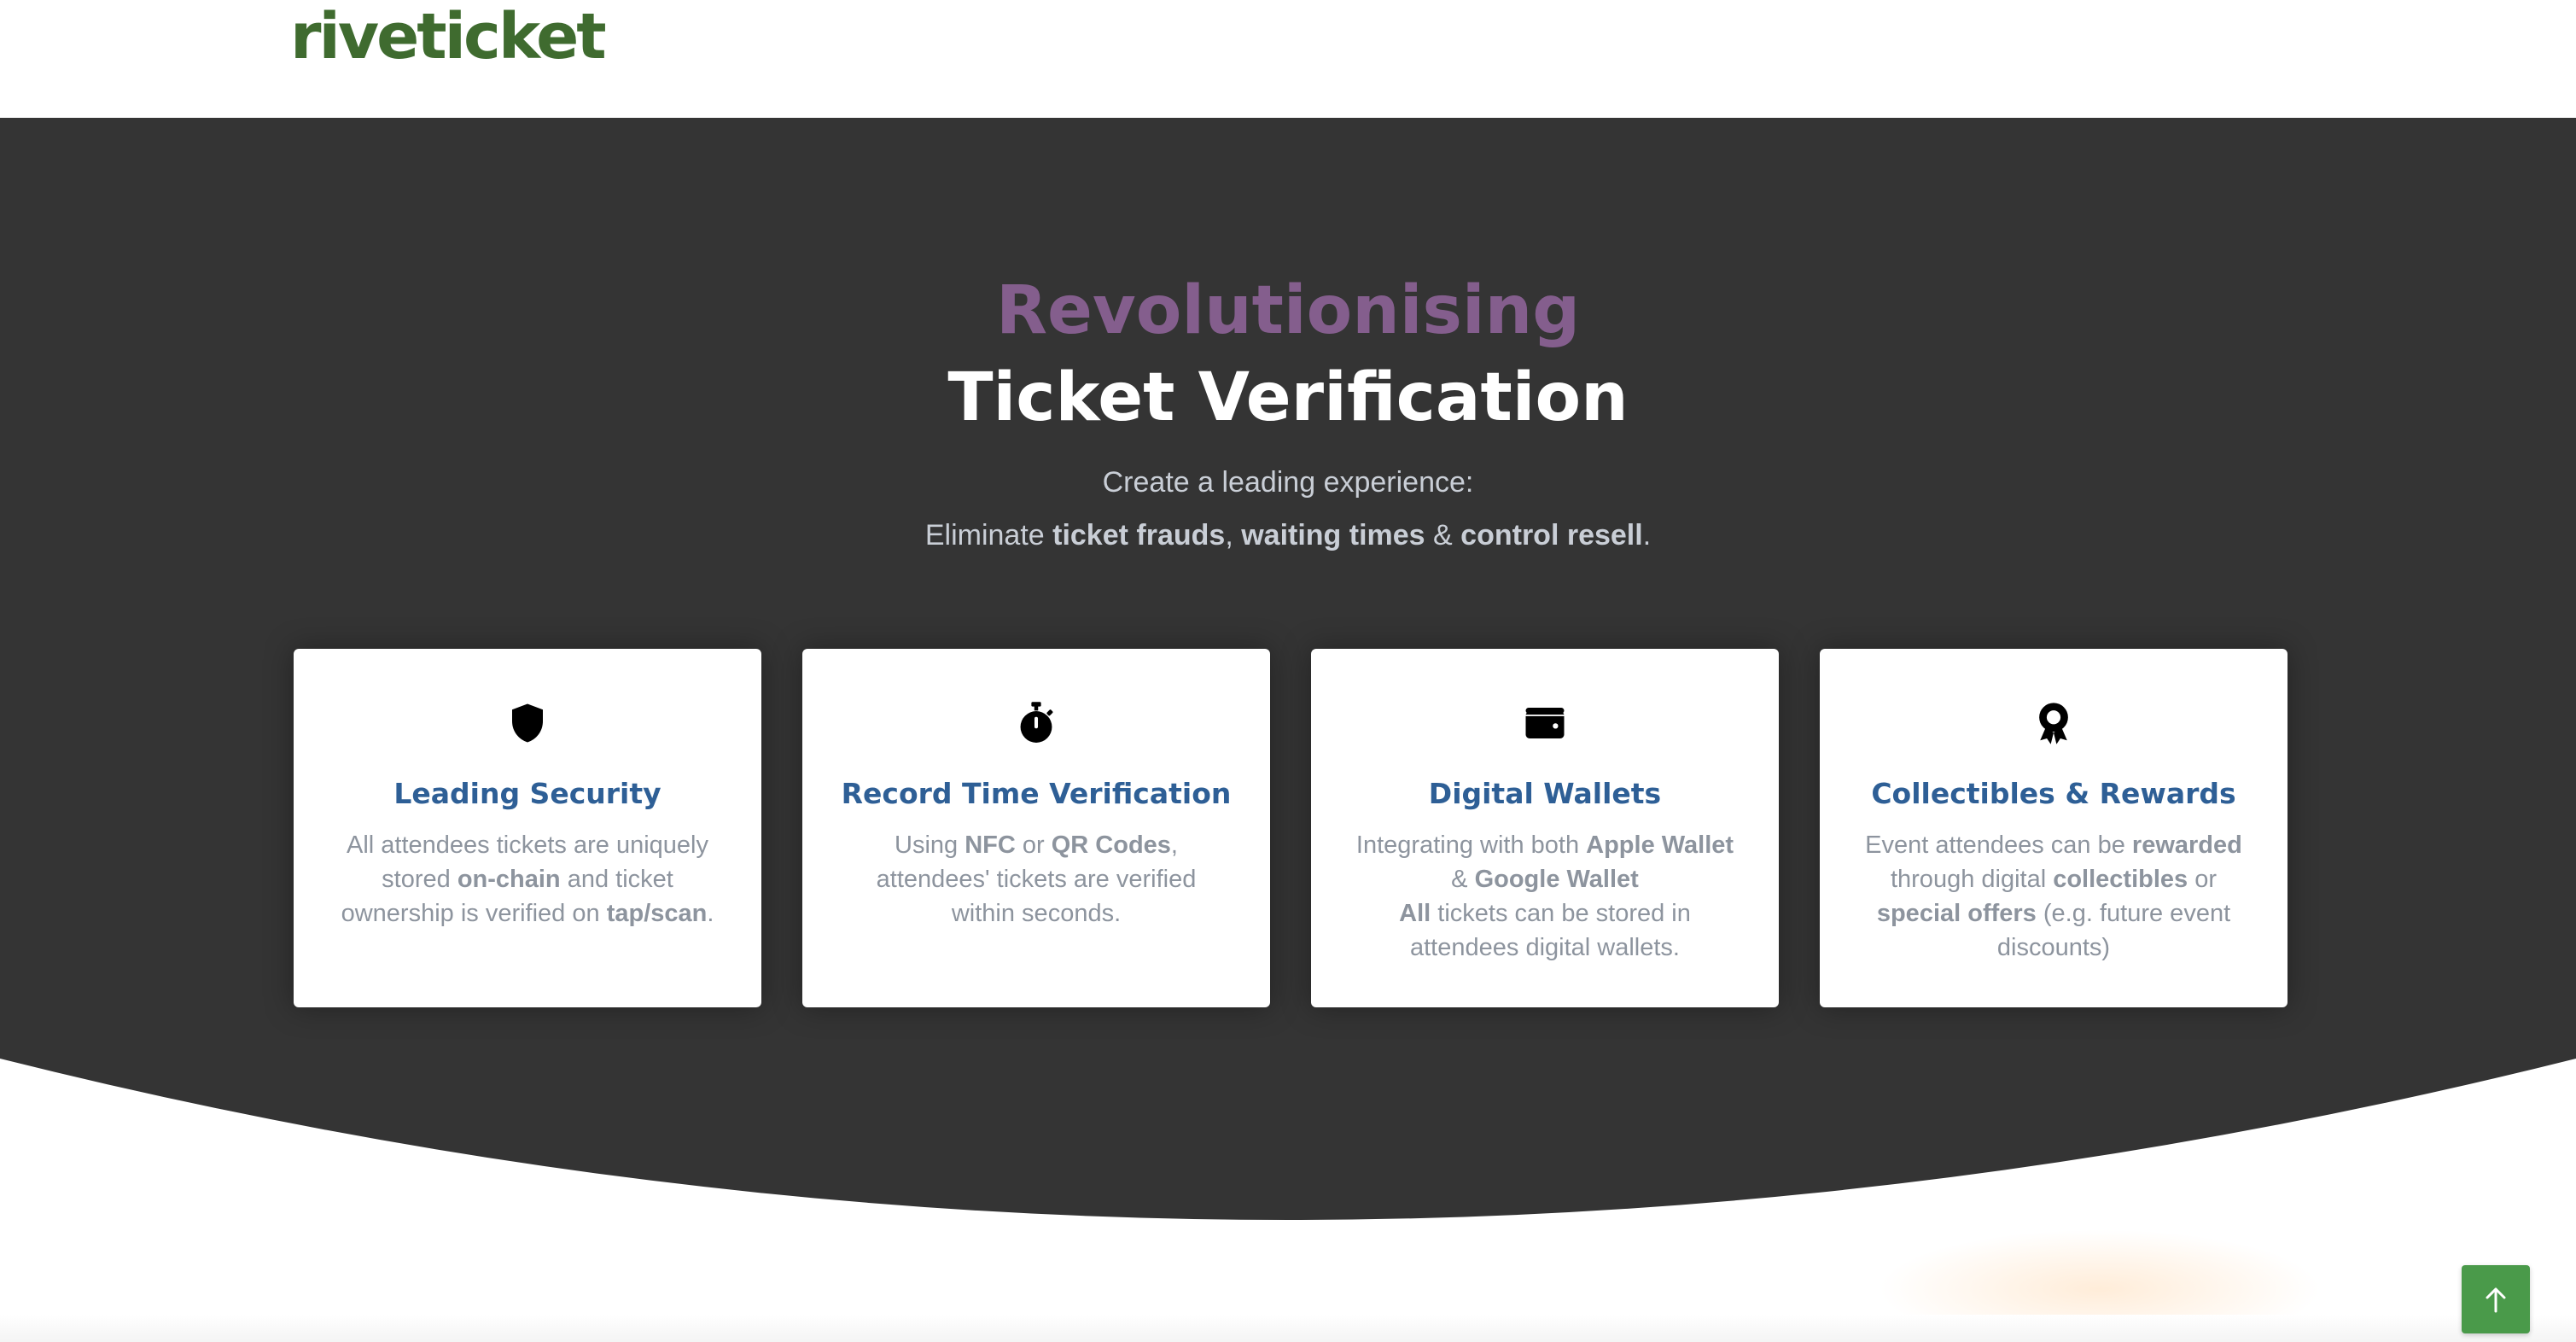 Image resolution: width=2576 pixels, height=1342 pixels. I want to click on card-text: Event attendees can be, so click(1998, 845).